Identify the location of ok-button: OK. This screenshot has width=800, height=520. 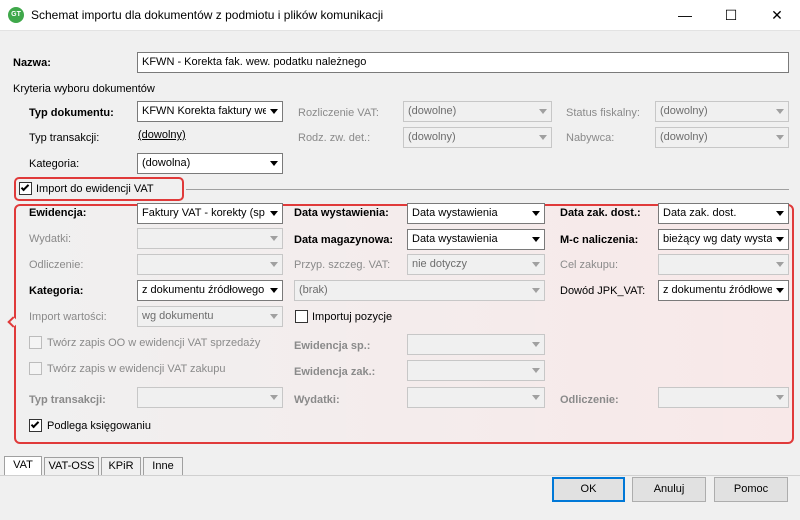
(588, 489).